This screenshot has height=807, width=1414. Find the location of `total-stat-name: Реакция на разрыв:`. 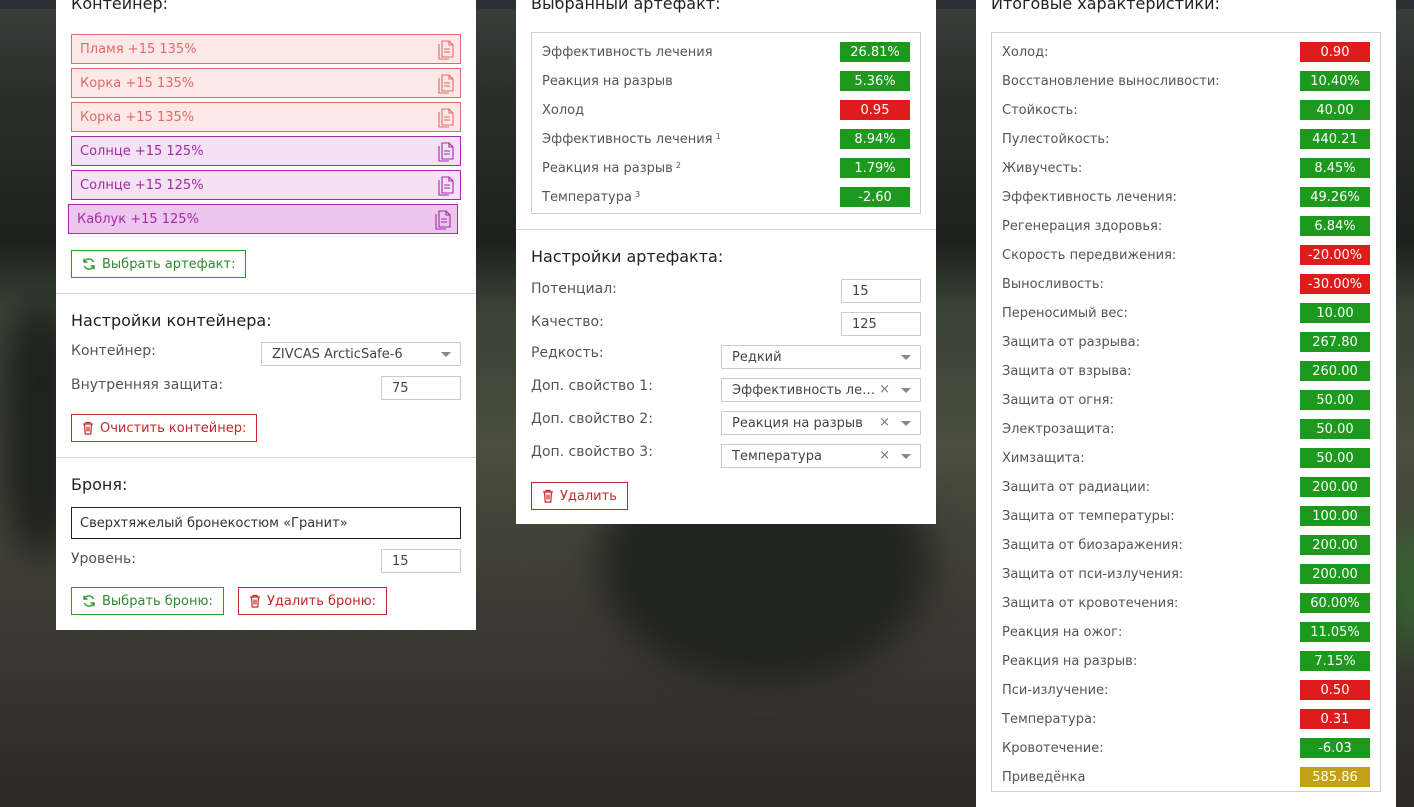

total-stat-name: Реакция на разрыв: is located at coordinates (1070, 661).